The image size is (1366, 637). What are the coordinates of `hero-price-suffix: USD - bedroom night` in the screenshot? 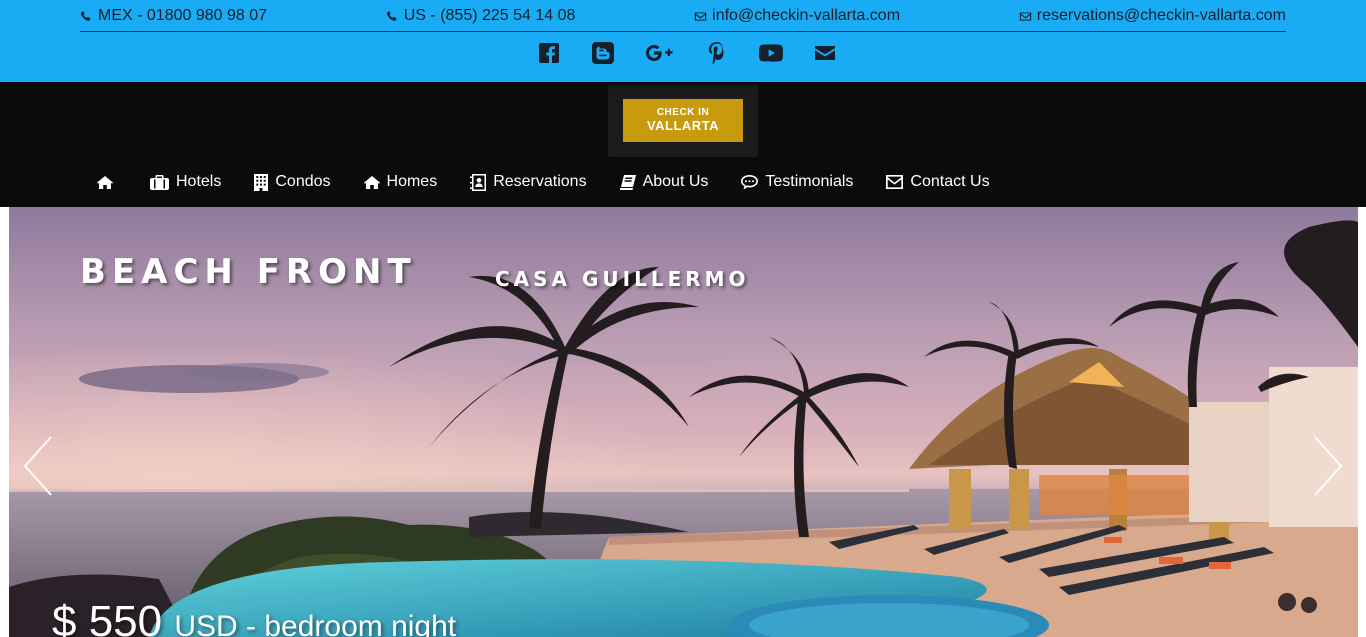 It's located at (315, 623).